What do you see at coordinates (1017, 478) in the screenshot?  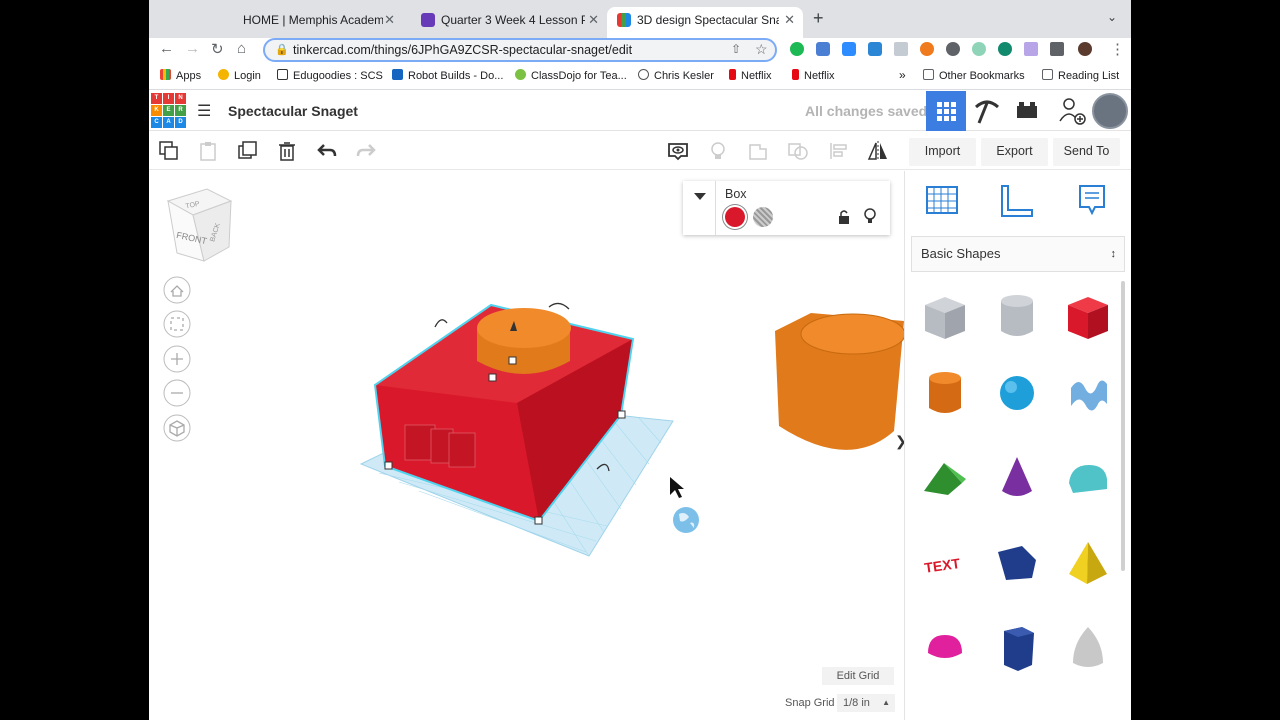 I see `cone-shape` at bounding box center [1017, 478].